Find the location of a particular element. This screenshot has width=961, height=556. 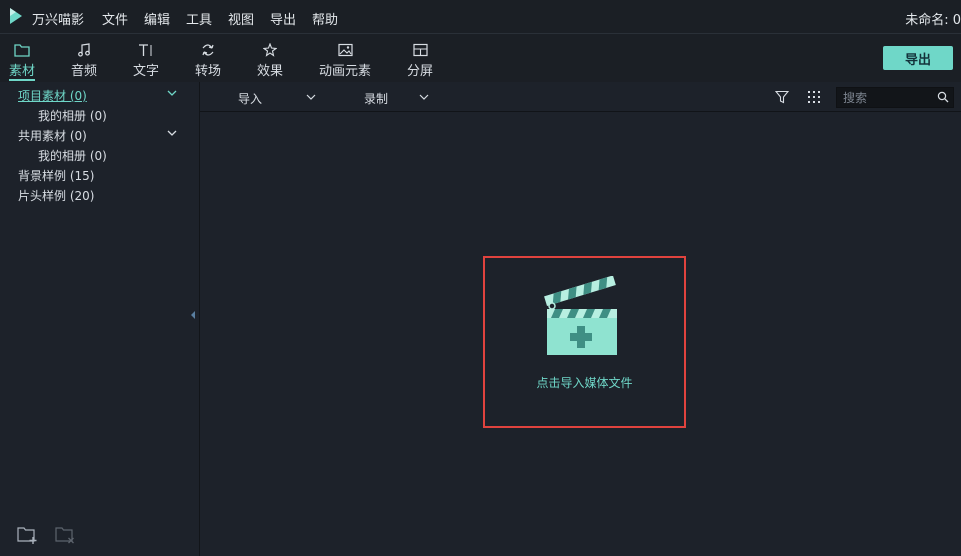

tab-label: 转场 is located at coordinates (207, 71).